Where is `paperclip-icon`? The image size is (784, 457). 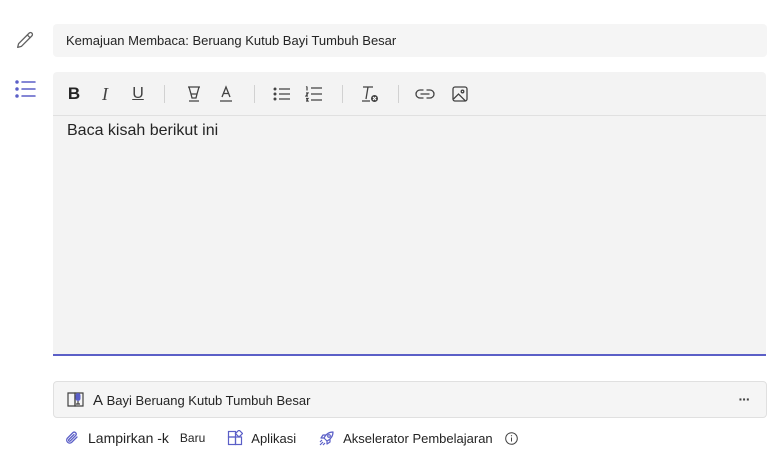 paperclip-icon is located at coordinates (72, 438).